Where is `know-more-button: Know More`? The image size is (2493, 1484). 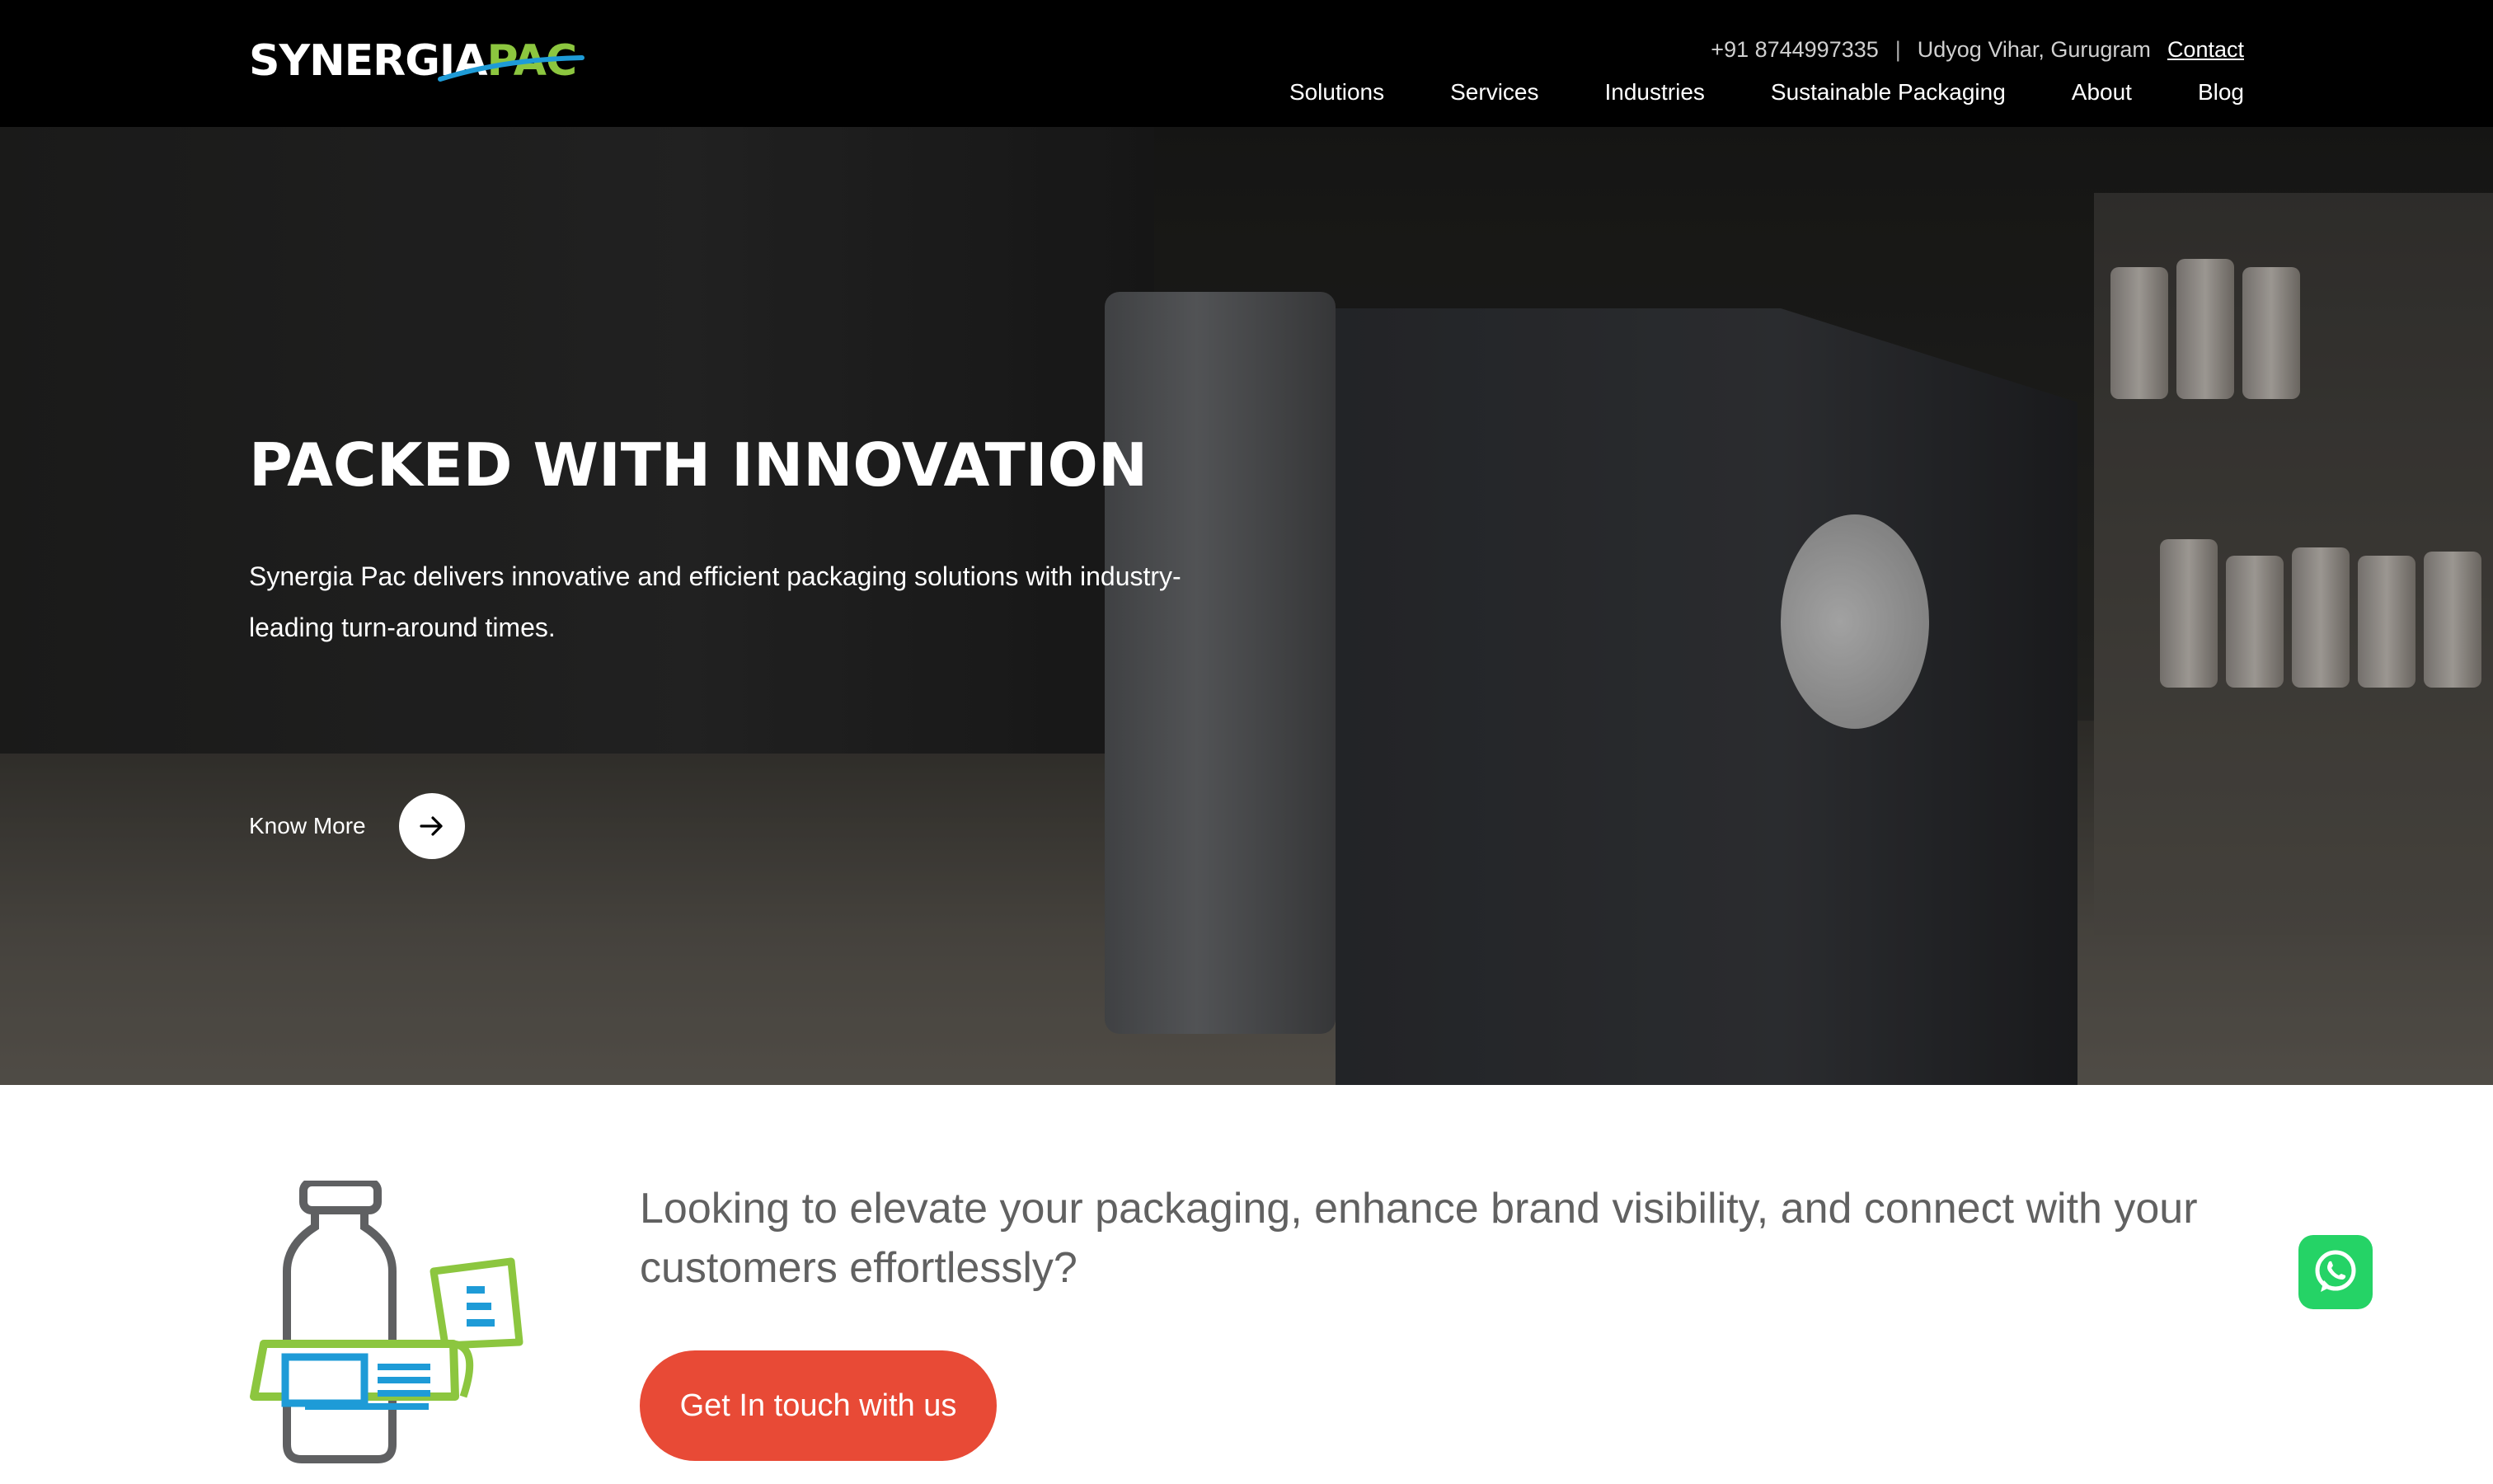 know-more-button: Know More is located at coordinates (357, 826).